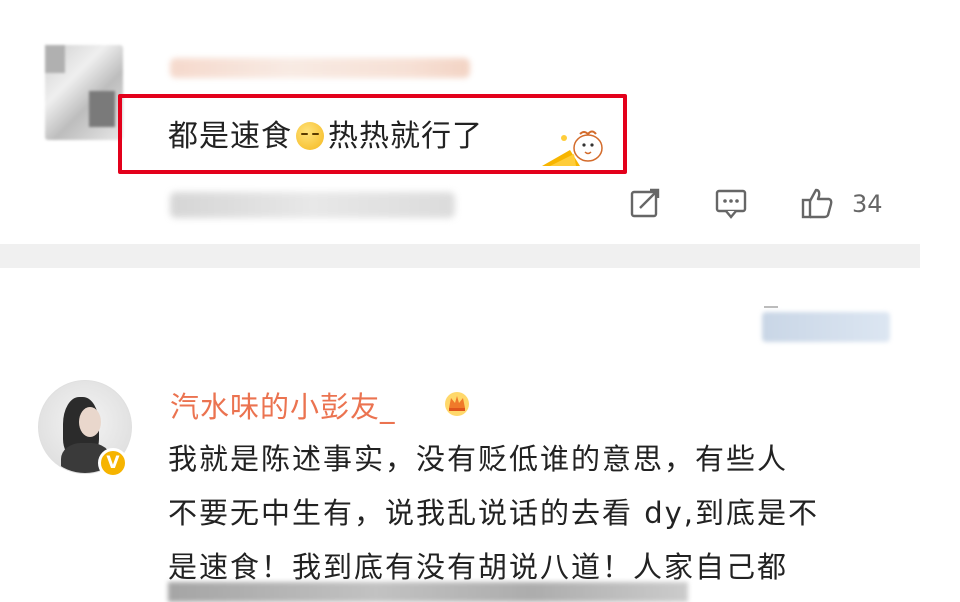 This screenshot has width=960, height=602. What do you see at coordinates (460, 256) in the screenshot?
I see `section-divider` at bounding box center [460, 256].